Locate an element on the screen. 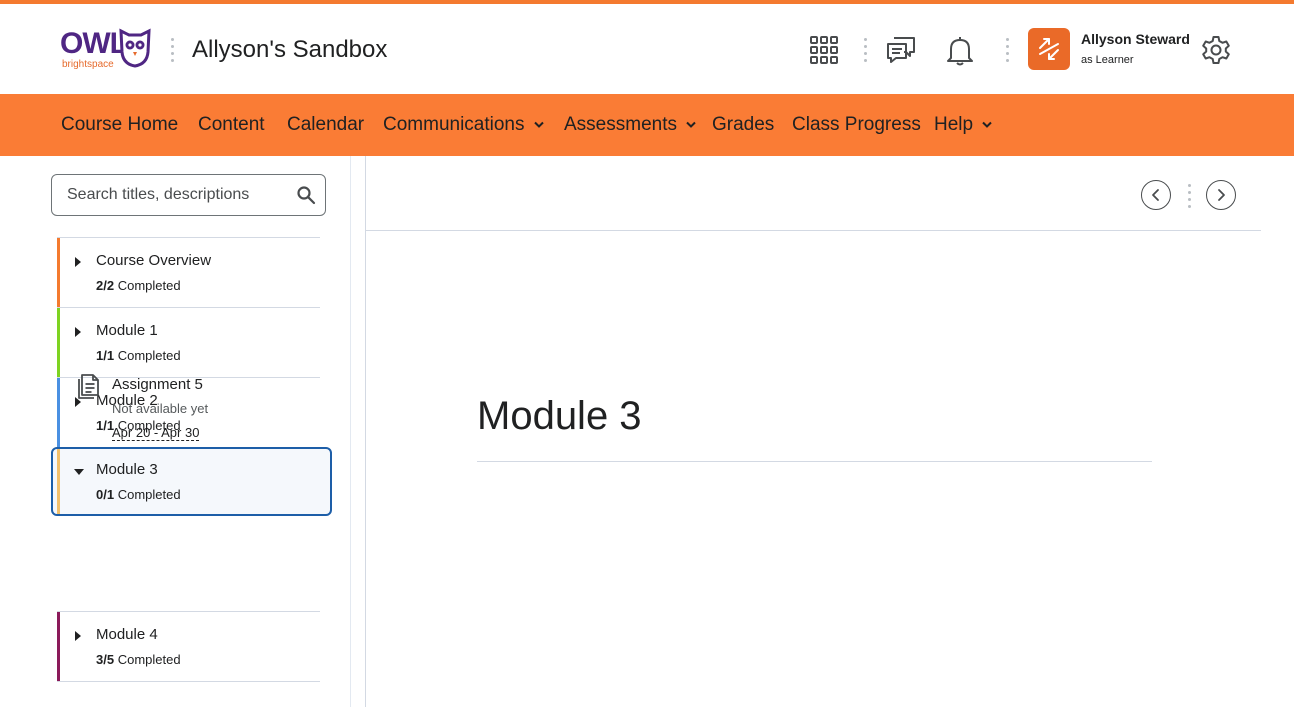 The height and width of the screenshot is (707, 1294). logo-sub-text: brightspace is located at coordinates (88, 64).